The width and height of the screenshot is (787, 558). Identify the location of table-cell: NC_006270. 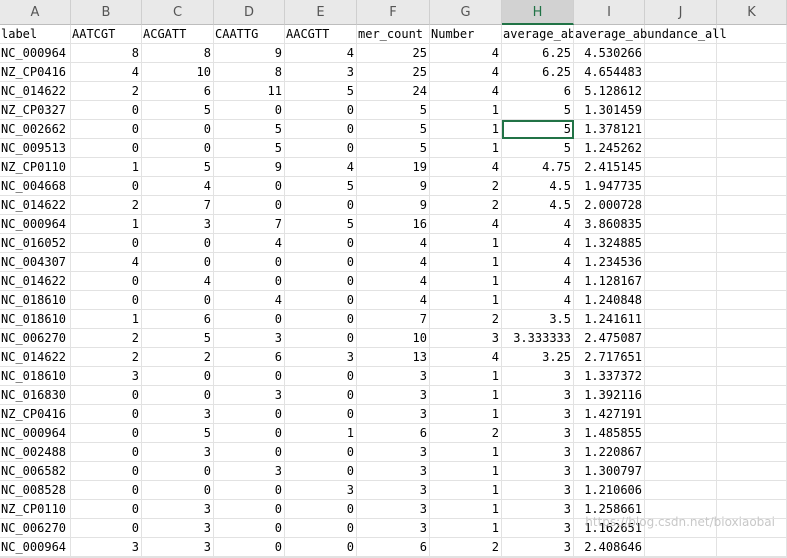
(35, 338).